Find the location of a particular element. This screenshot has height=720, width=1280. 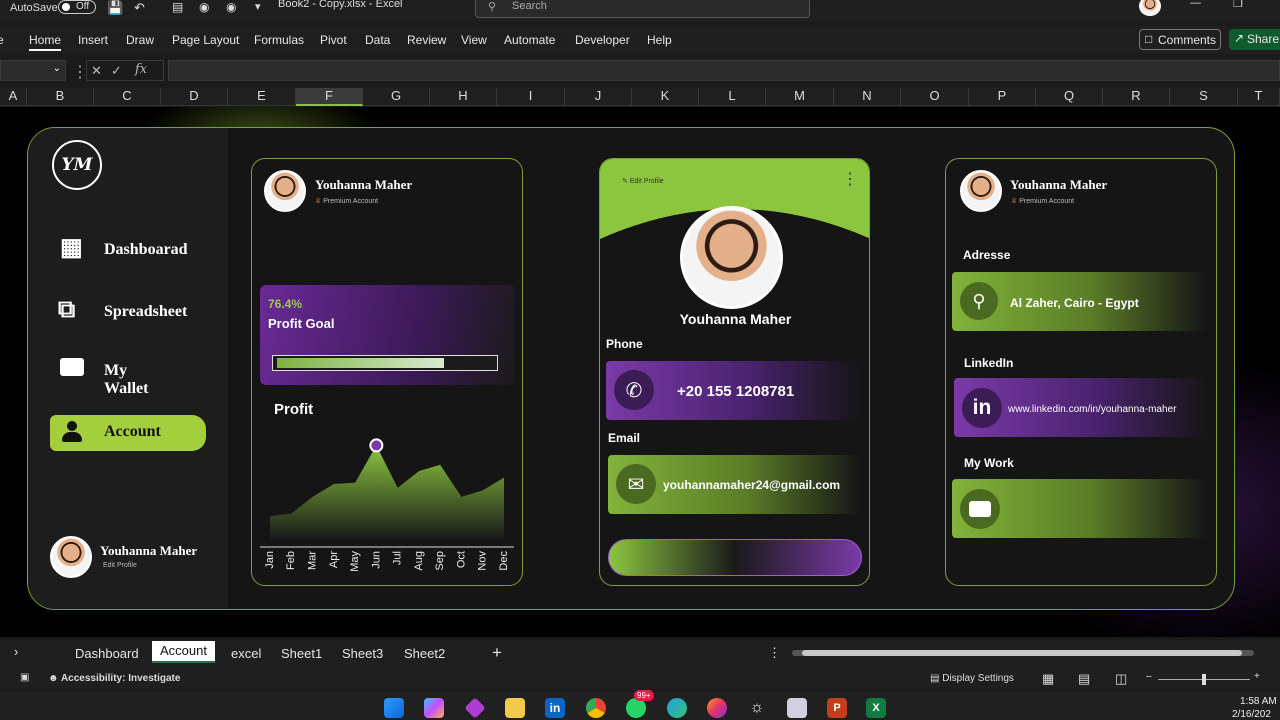

page-layout-icon: ▤ is located at coordinates (1084, 679).